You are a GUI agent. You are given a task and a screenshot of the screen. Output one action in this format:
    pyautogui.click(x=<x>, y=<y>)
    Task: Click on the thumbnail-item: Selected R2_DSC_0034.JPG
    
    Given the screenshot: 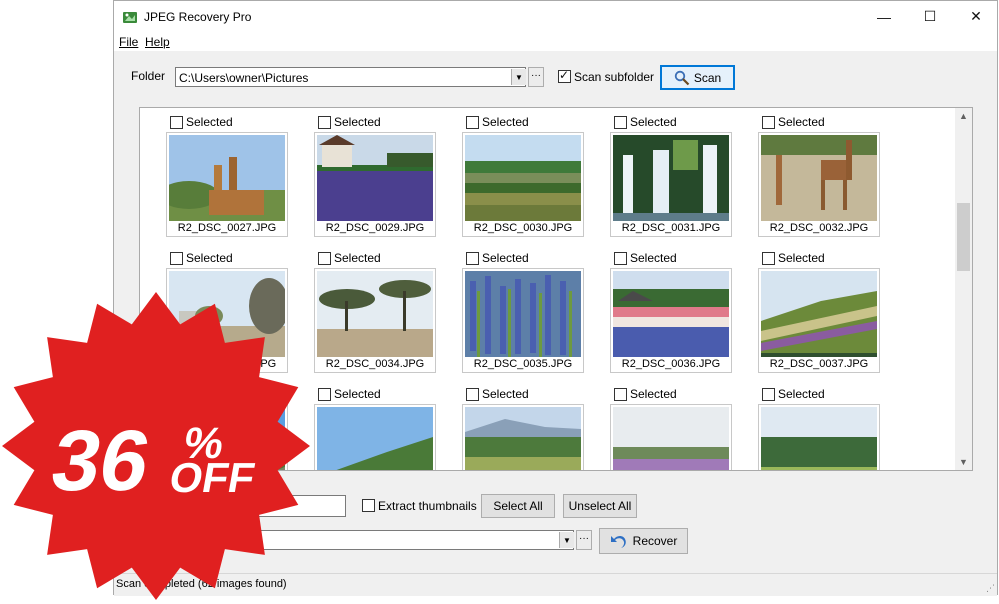 What is the action you would take?
    pyautogui.click(x=375, y=310)
    